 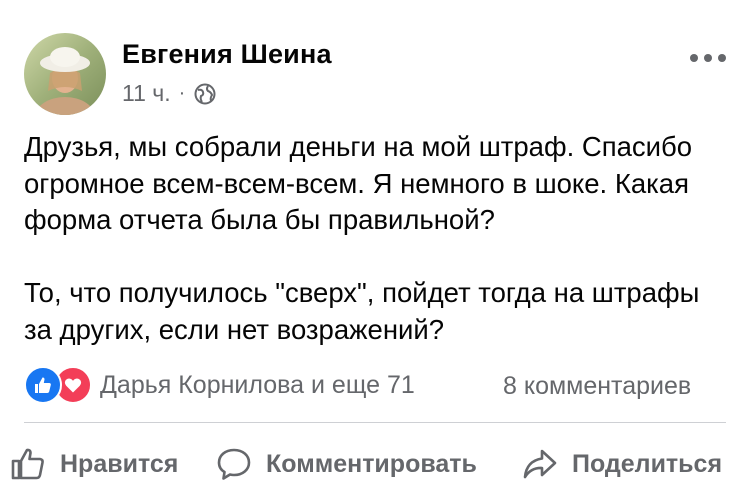 I want to click on like-button: Нравится, so click(x=94, y=464).